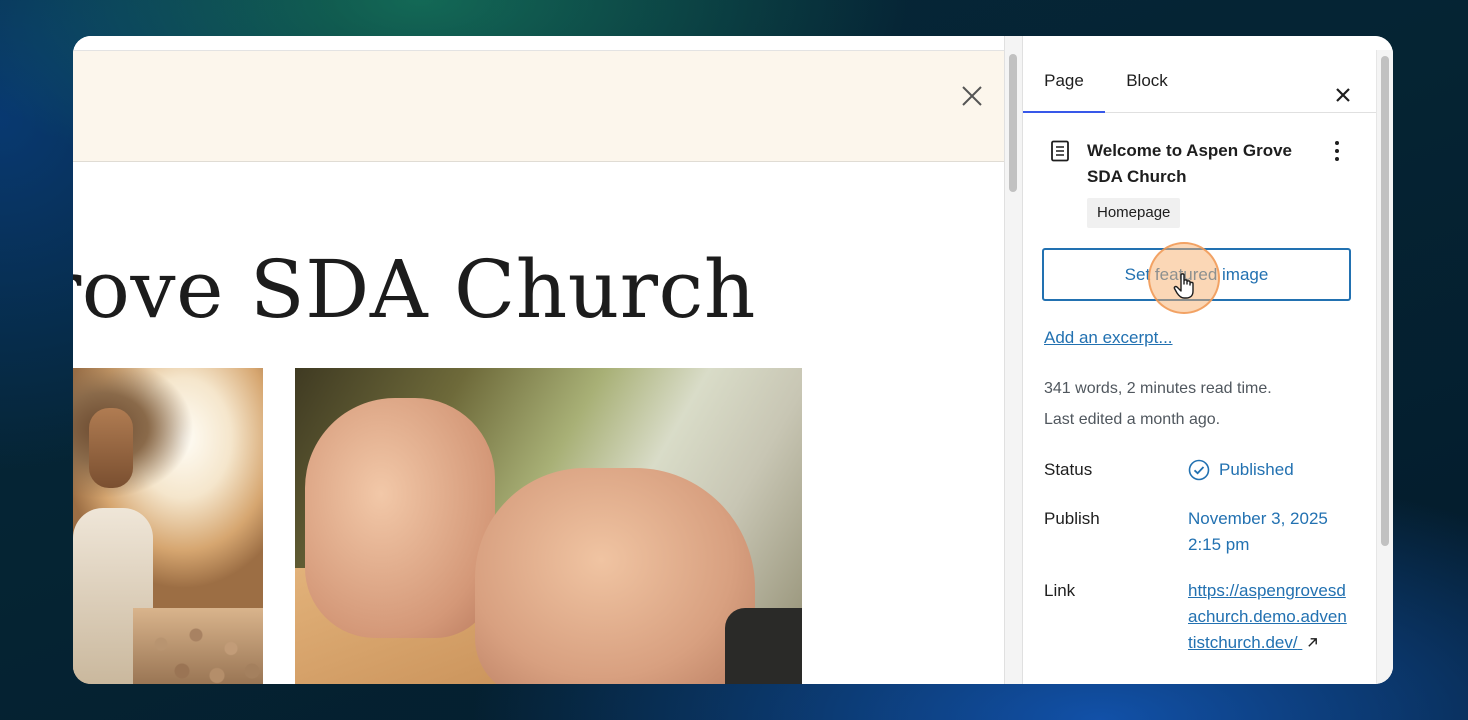  What do you see at coordinates (1385, 301) in the screenshot?
I see `sidebar-scrollbar-thumb` at bounding box center [1385, 301].